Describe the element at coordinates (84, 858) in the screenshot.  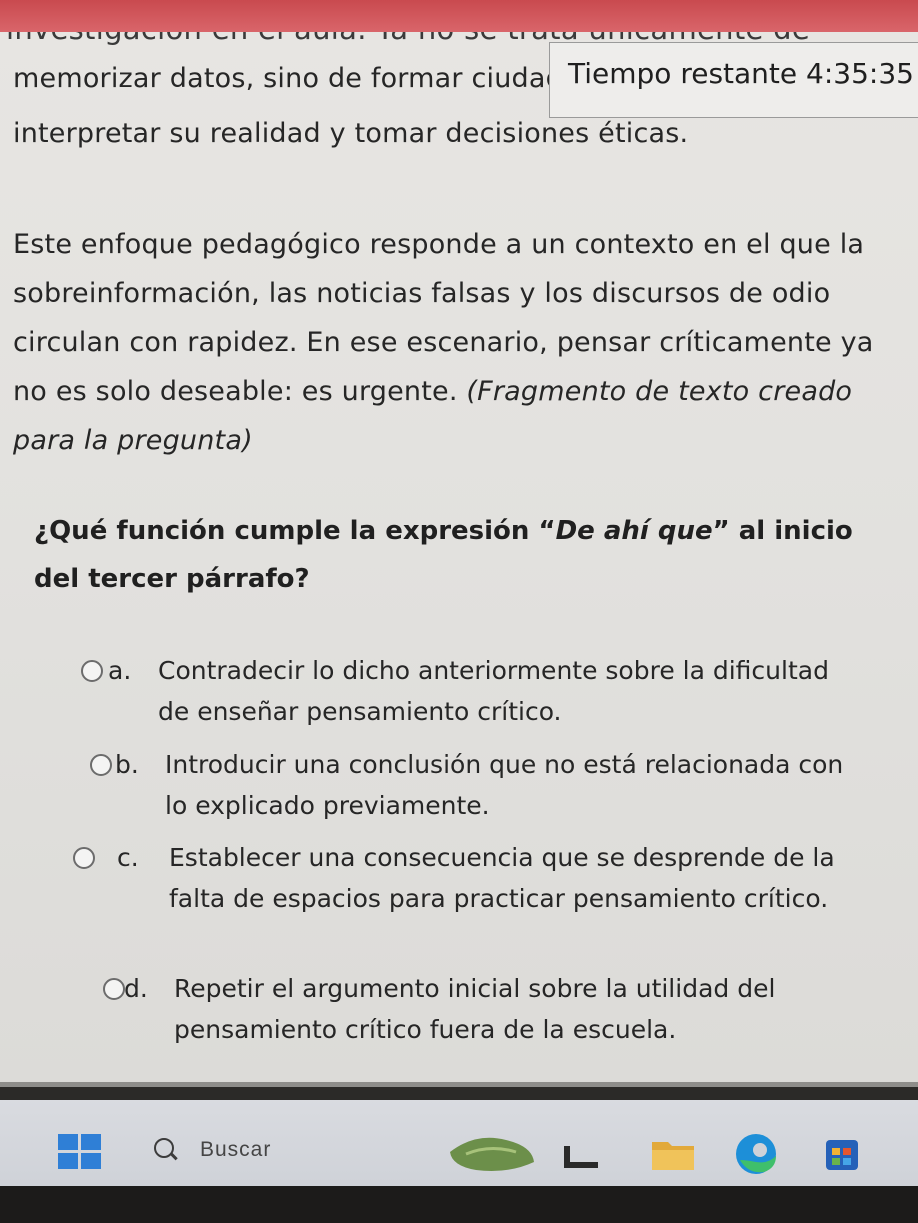
I see `option-c-radio` at that location.